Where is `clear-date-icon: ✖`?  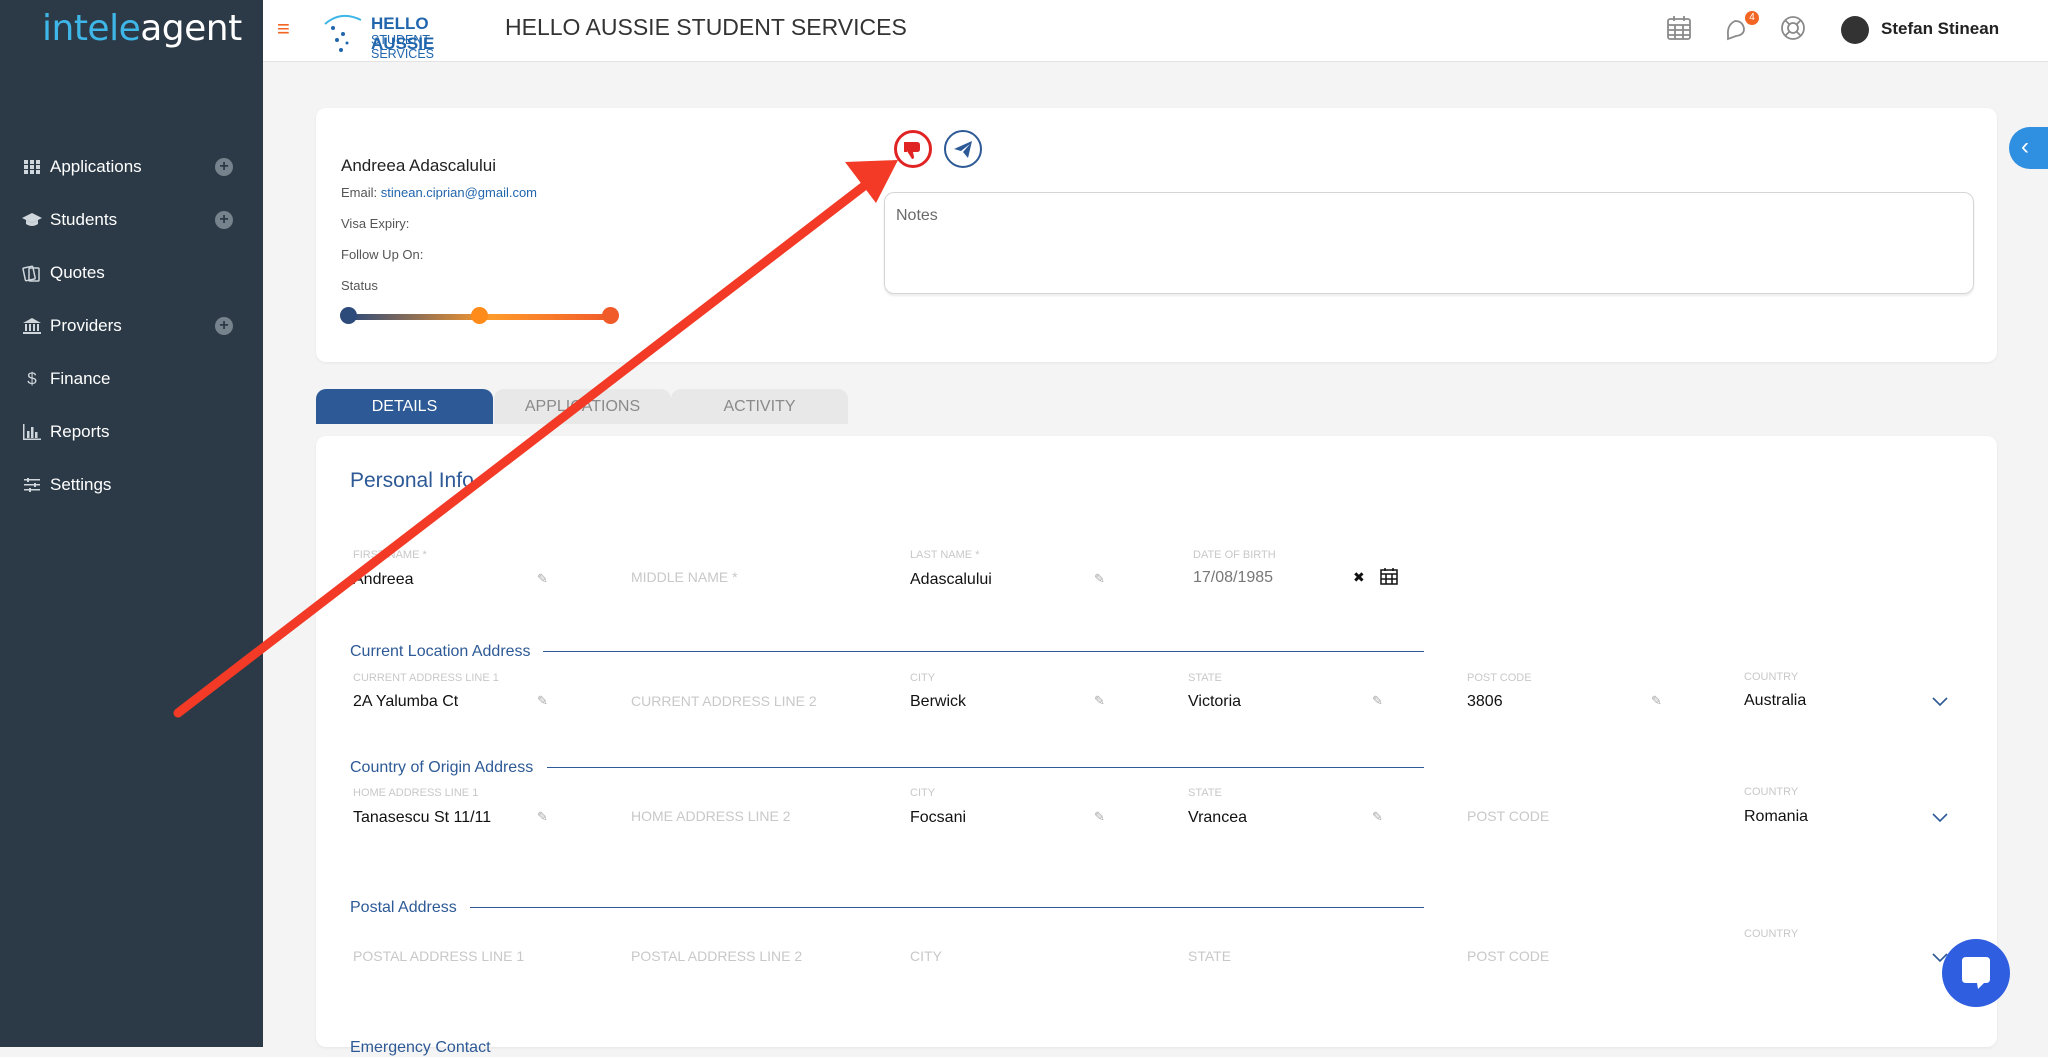 clear-date-icon: ✖ is located at coordinates (1359, 577).